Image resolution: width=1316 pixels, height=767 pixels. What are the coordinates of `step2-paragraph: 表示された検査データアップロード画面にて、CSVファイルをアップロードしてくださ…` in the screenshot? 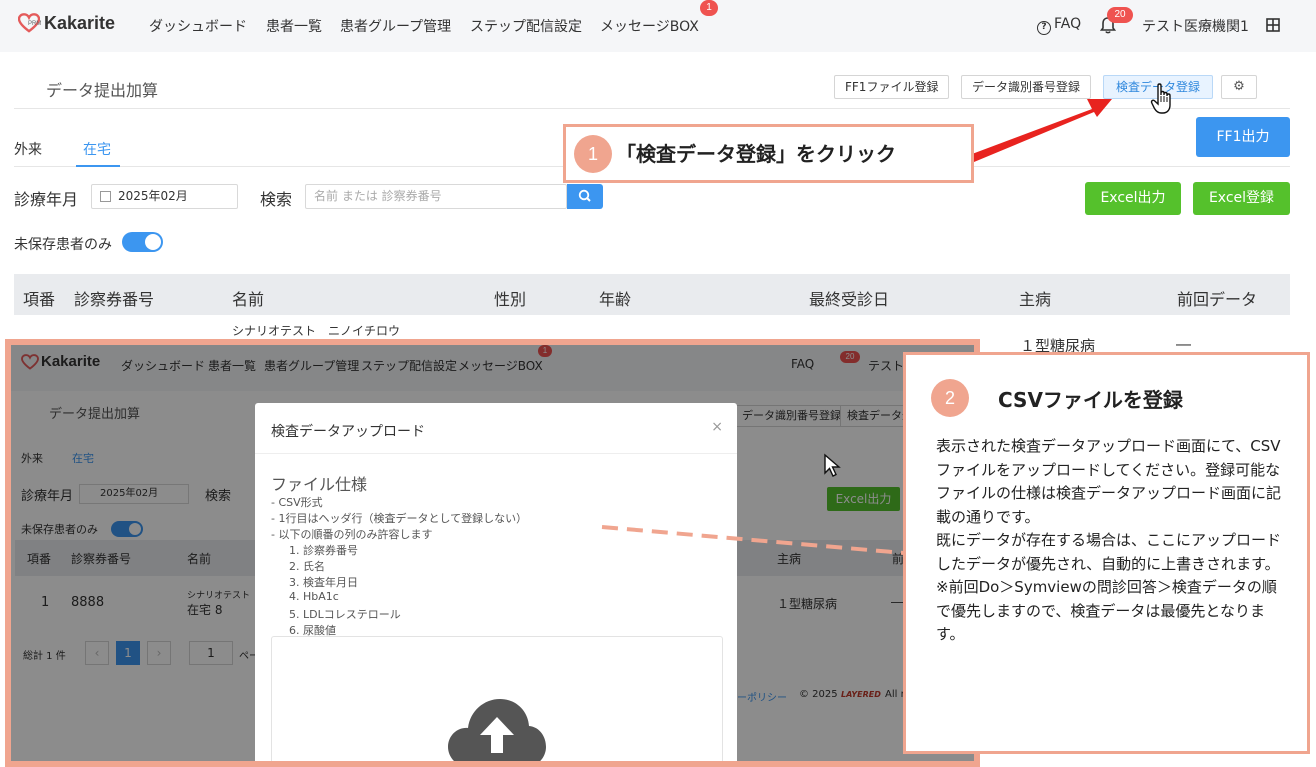 It's located at (1109, 481).